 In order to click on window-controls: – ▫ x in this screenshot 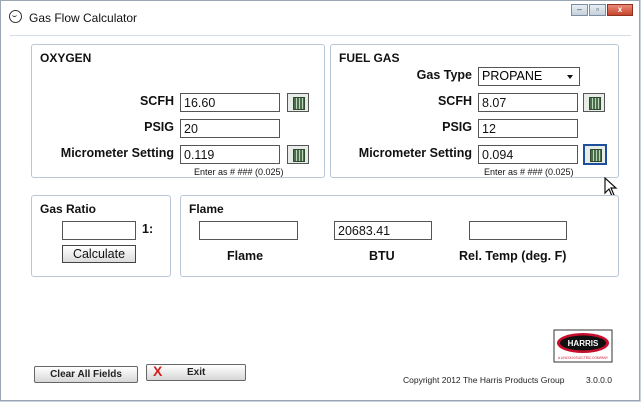, I will do `click(601, 10)`.